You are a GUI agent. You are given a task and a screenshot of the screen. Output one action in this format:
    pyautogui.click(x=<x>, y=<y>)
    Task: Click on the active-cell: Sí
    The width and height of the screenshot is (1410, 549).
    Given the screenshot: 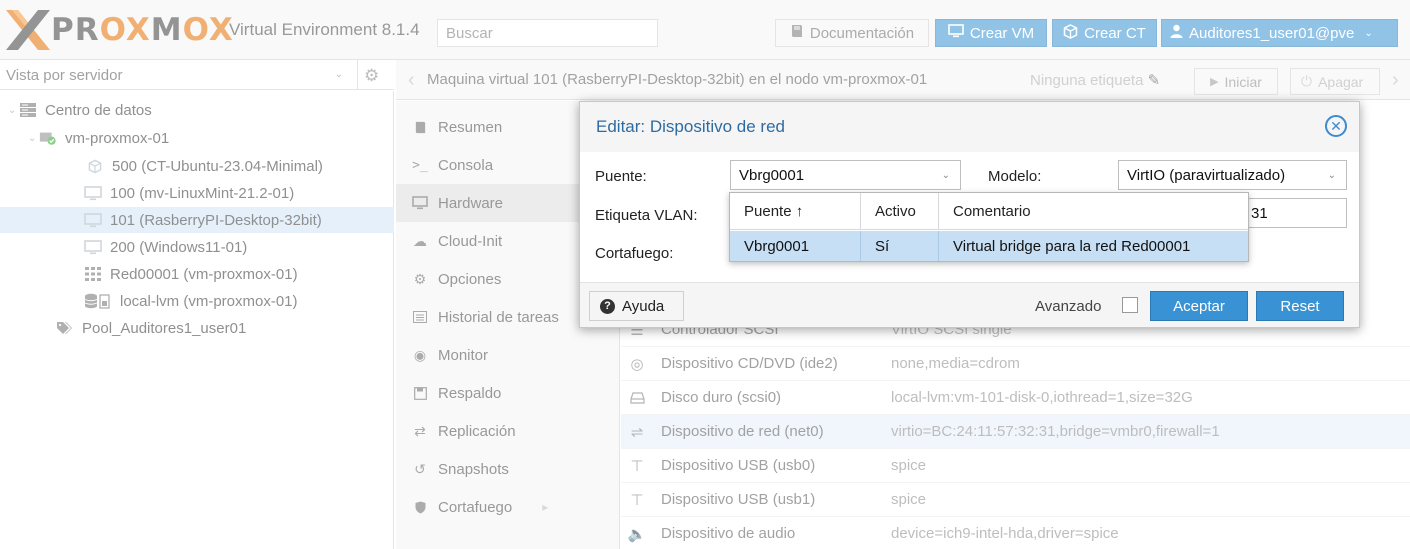 What is the action you would take?
    pyautogui.click(x=900, y=246)
    